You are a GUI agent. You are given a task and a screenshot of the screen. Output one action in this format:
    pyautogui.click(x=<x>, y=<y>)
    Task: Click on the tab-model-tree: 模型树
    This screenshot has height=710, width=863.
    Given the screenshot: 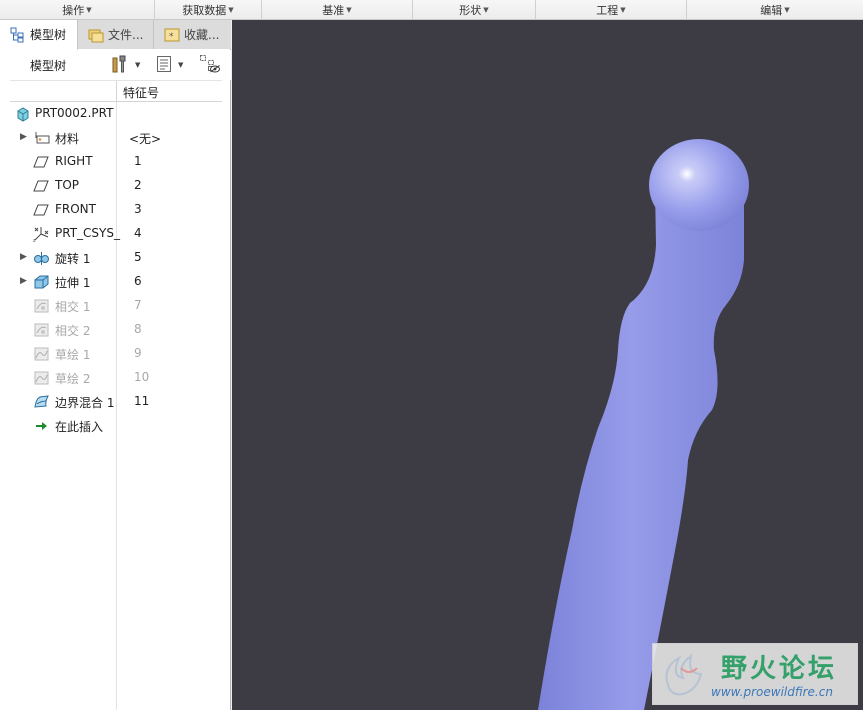 What is the action you would take?
    pyautogui.click(x=39, y=35)
    